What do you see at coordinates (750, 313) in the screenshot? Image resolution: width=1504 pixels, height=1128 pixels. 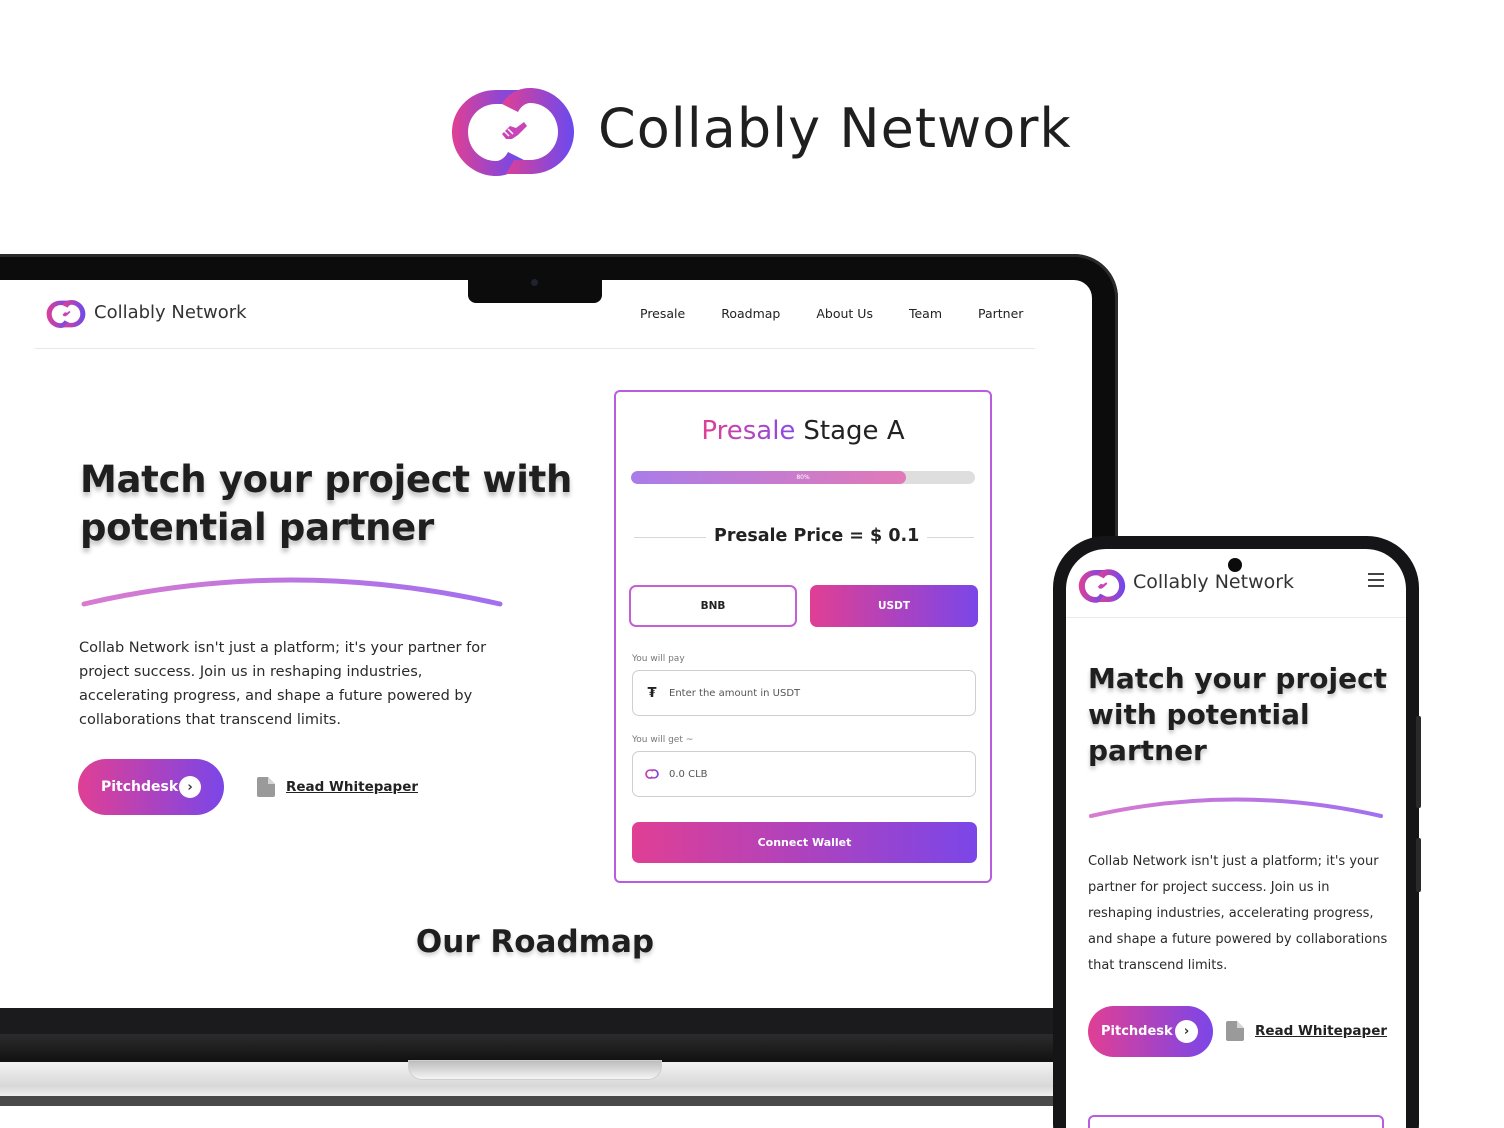 I see `nav-link-roadmap: Roadmap` at bounding box center [750, 313].